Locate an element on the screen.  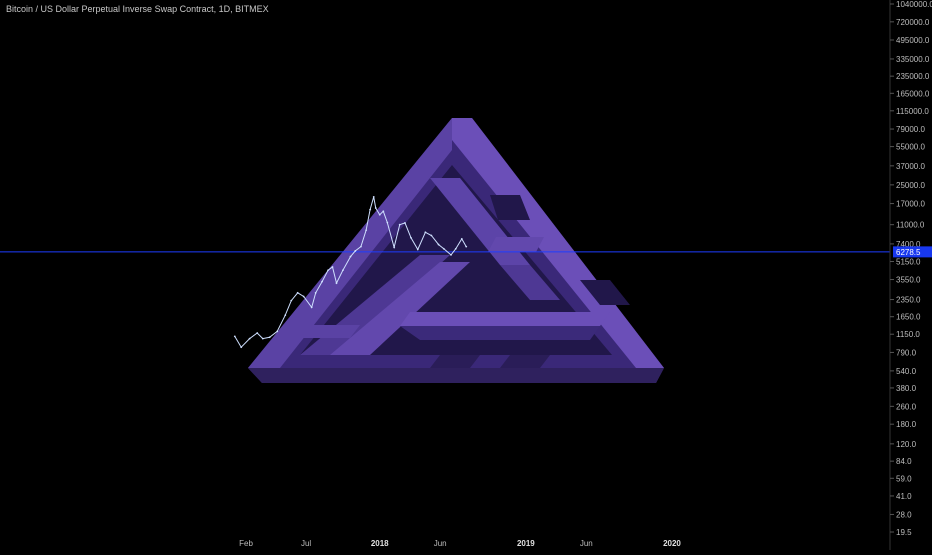
x-tick-label: Jul is located at coordinates (306, 543).